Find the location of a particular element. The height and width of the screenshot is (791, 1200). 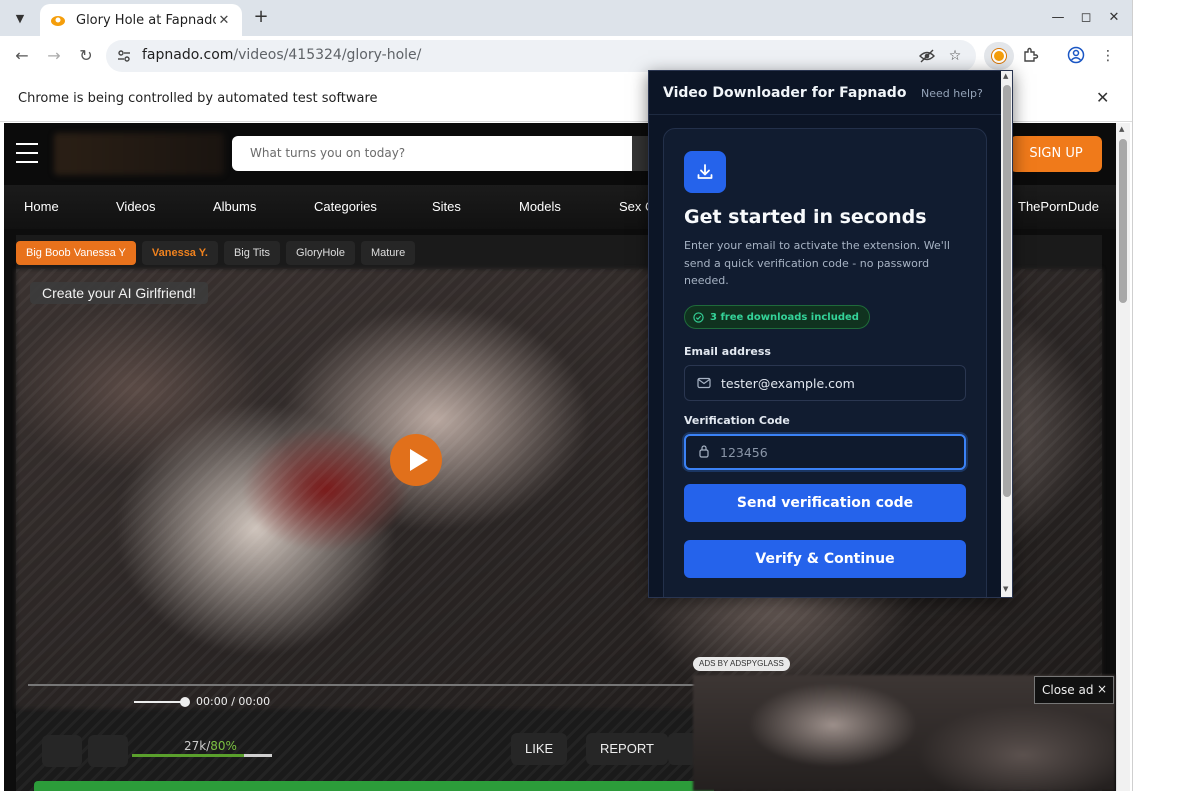

tab-strip: ▼ Glory Hole at Fapnado ✕ + — ◻ ✕ is located at coordinates (566, 18).